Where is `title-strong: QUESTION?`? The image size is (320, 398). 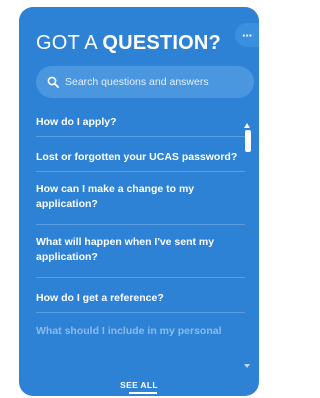 title-strong: QUESTION? is located at coordinates (161, 43).